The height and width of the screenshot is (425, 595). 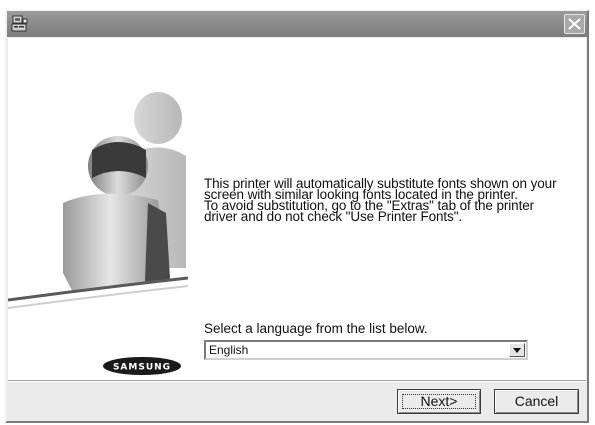 I want to click on dropdown-button, so click(x=517, y=350).